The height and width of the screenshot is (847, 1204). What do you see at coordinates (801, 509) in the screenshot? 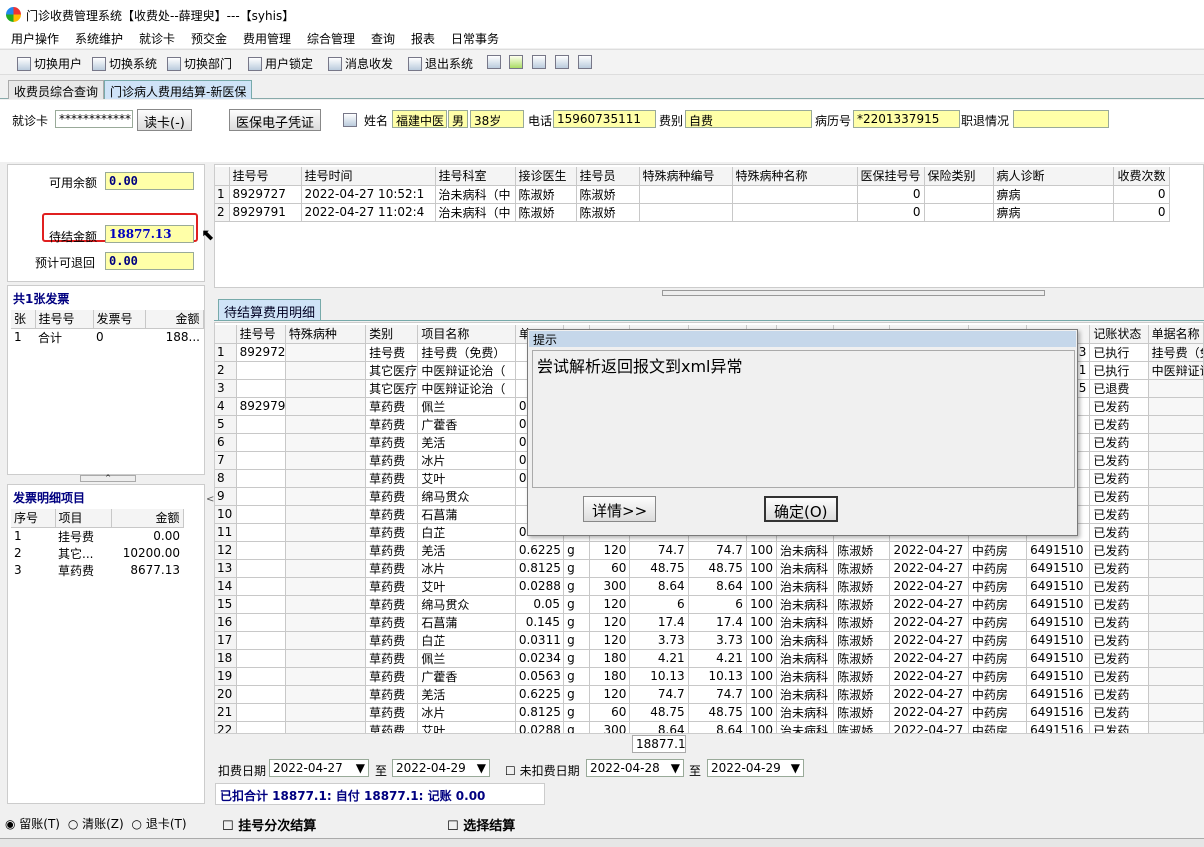
I see `ok-button: 确定(O)` at bounding box center [801, 509].